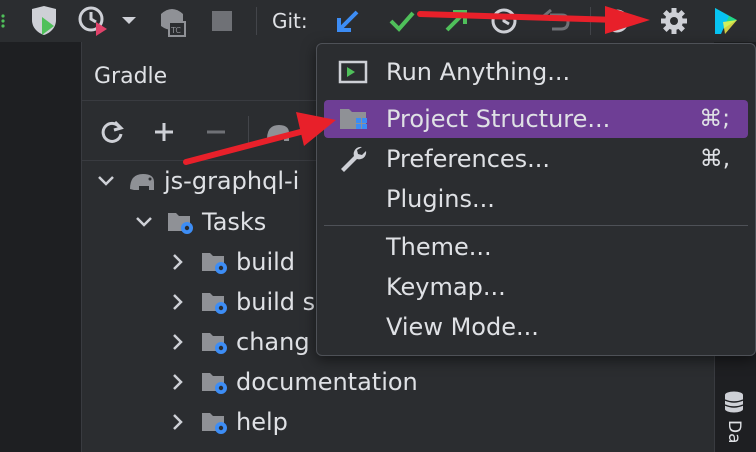 This screenshot has height=452, width=756. Describe the element at coordinates (44, 21) in the screenshot. I see `shield-run-icon` at that location.